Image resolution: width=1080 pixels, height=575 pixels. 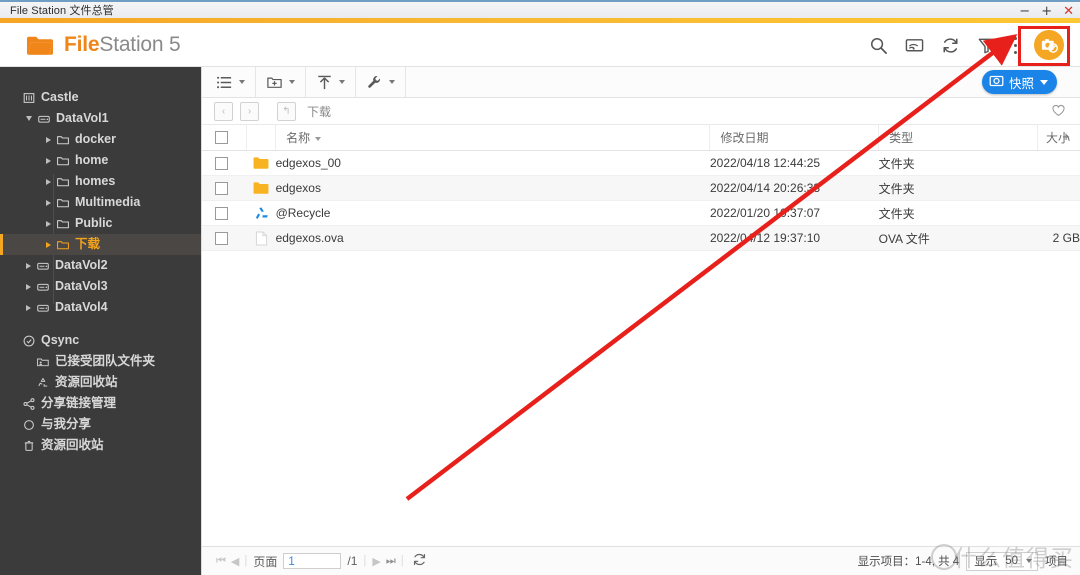 What do you see at coordinates (235, 561) in the screenshot?
I see `prev-page-button: ◀` at bounding box center [235, 561].